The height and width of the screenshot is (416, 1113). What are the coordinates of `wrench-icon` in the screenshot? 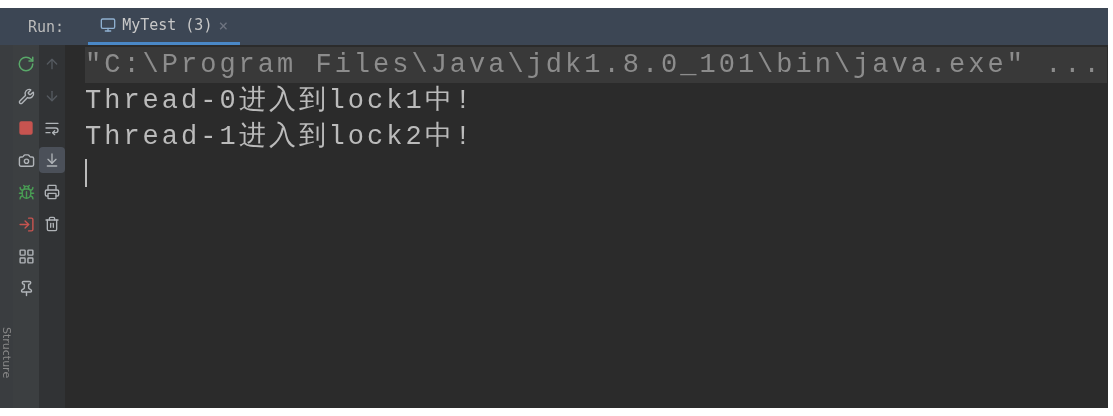 It's located at (26, 96).